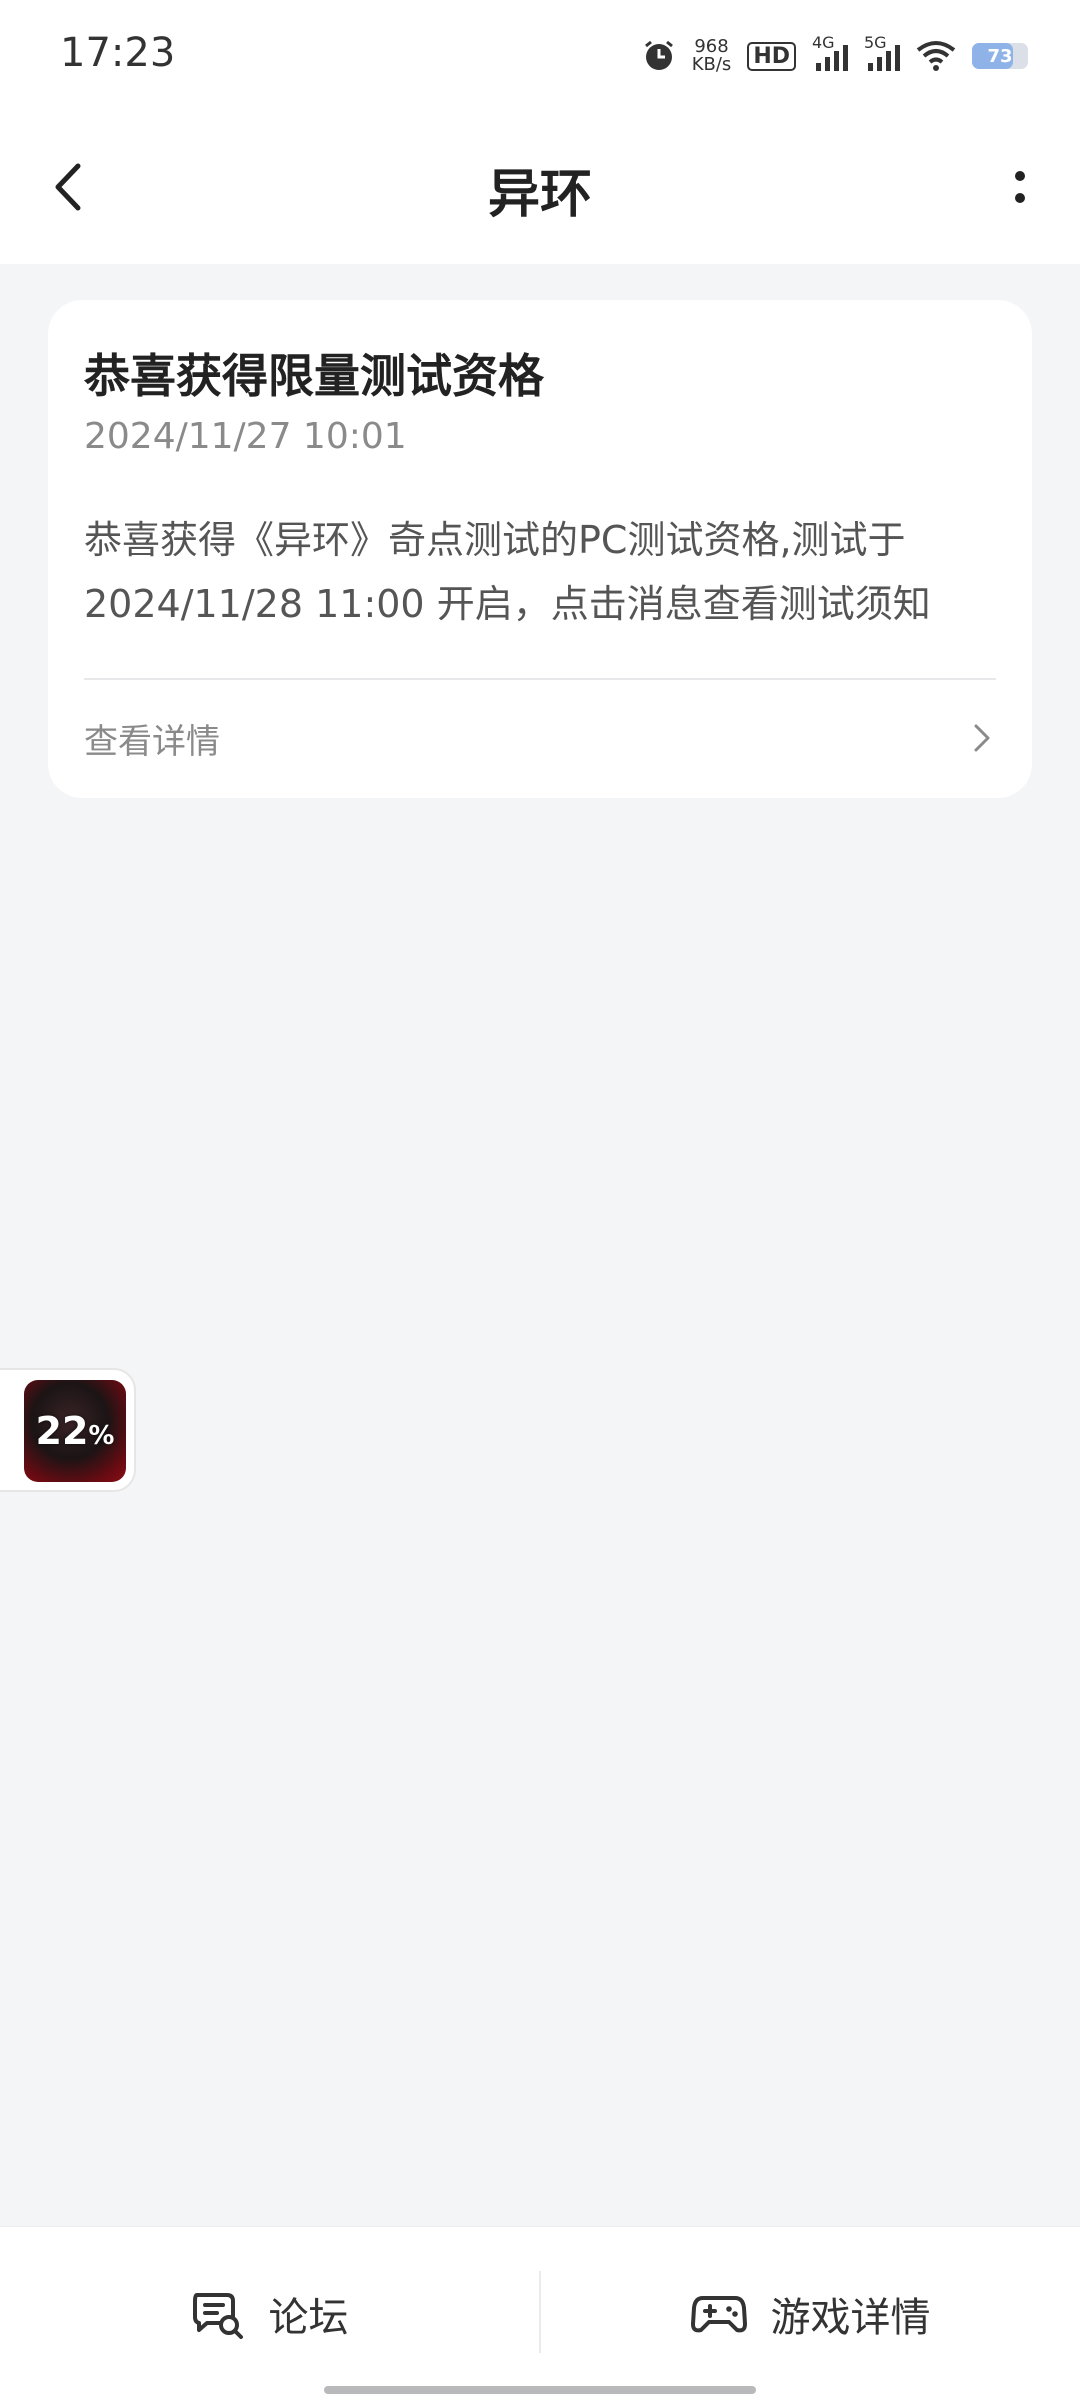 This screenshot has height=2401, width=1080. What do you see at coordinates (823, 42) in the screenshot?
I see `signal-4g-label: 4G` at bounding box center [823, 42].